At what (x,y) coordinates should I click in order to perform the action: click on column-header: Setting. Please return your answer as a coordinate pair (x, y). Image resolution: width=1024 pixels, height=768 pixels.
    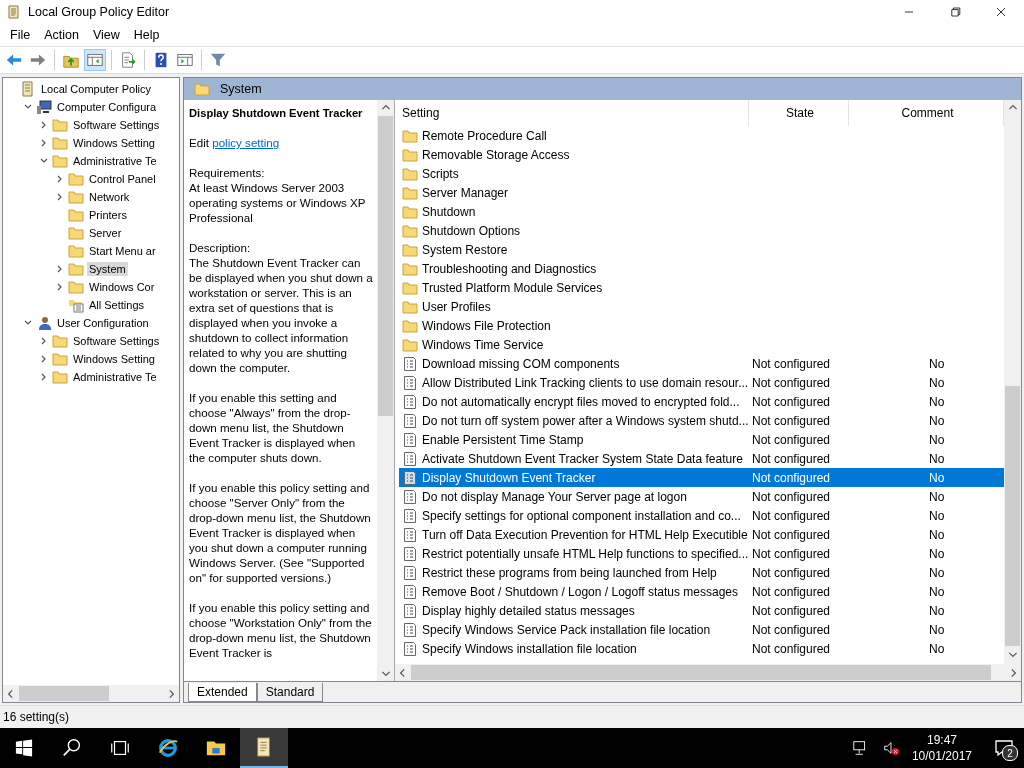
    Looking at the image, I should click on (574, 113).